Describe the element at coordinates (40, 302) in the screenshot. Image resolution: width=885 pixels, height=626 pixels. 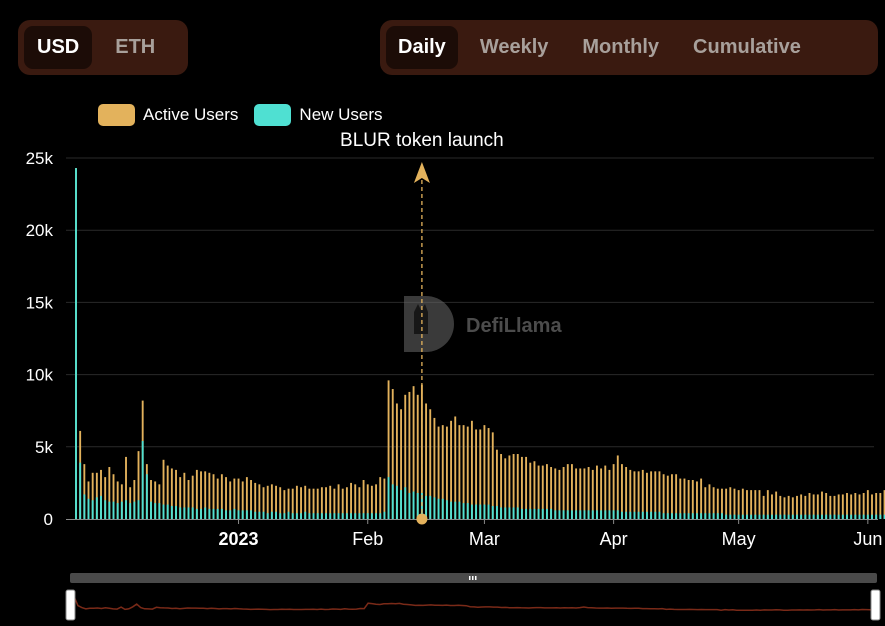
I see `y-tick-label: 15k` at that location.